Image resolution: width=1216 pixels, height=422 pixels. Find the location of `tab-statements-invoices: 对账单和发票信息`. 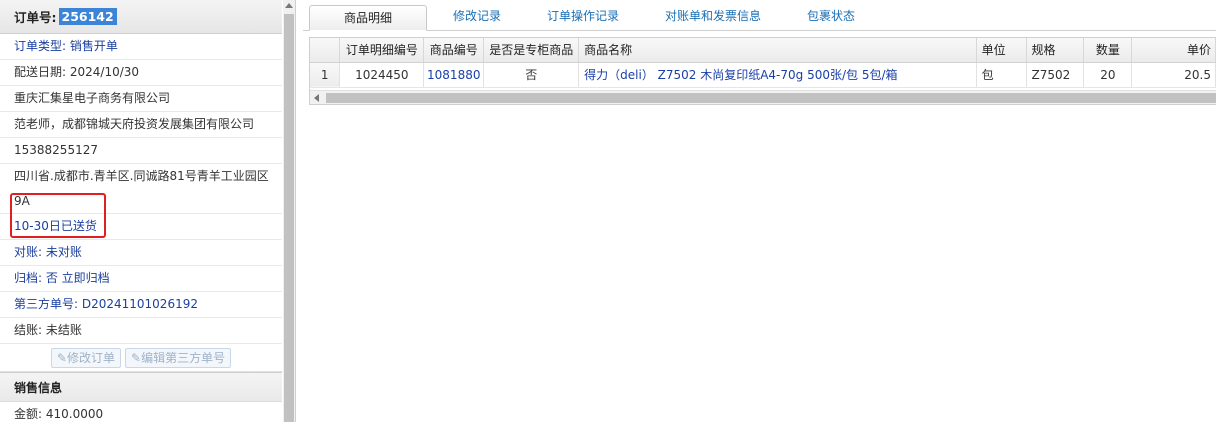

tab-statements-invoices: 对账单和发票信息 is located at coordinates (713, 17).